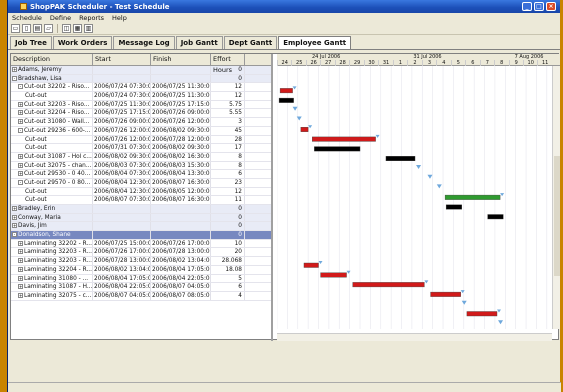 This screenshot has width=563, height=392. Describe the element at coordinates (82, 42) in the screenshot. I see `tab-work-orders: Work Orders` at that location.